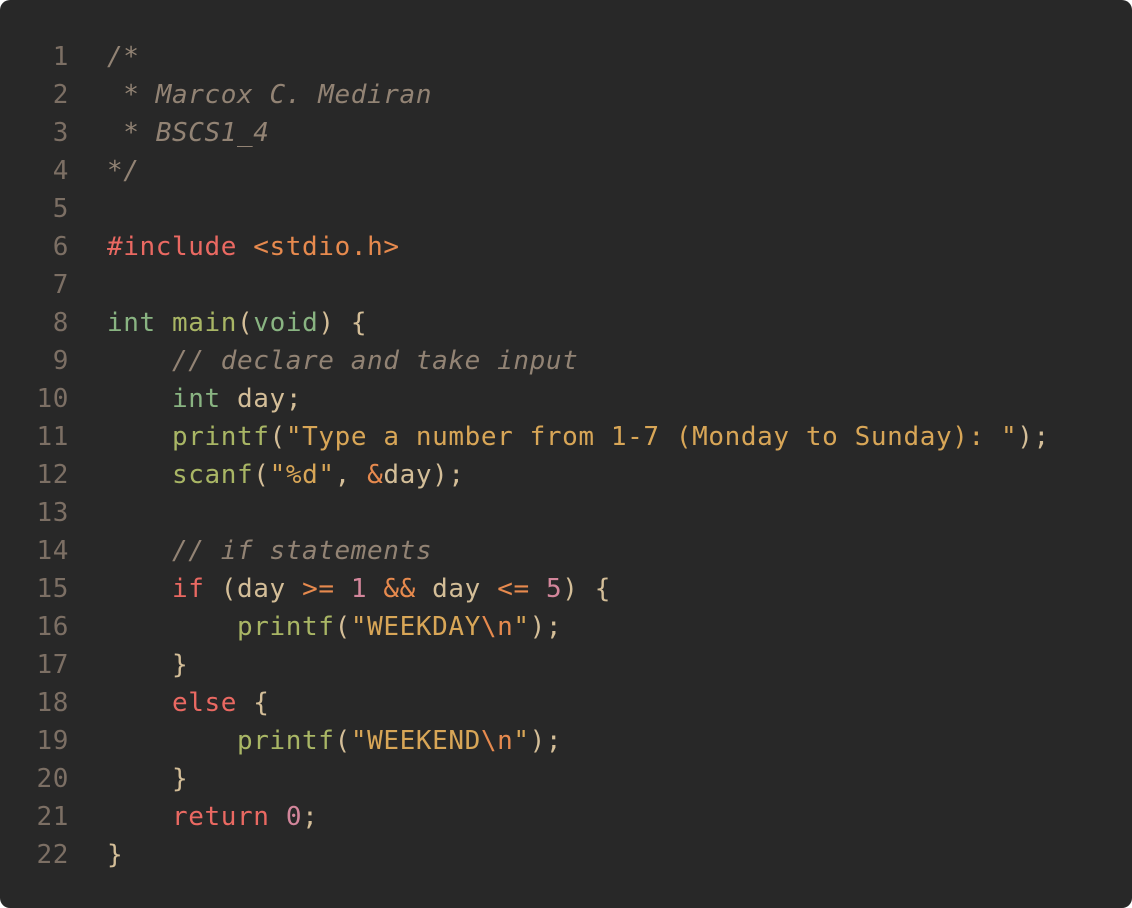 This screenshot has height=908, width=1132. I want to click on code-line: 8 int main(void) {, so click(566, 323).